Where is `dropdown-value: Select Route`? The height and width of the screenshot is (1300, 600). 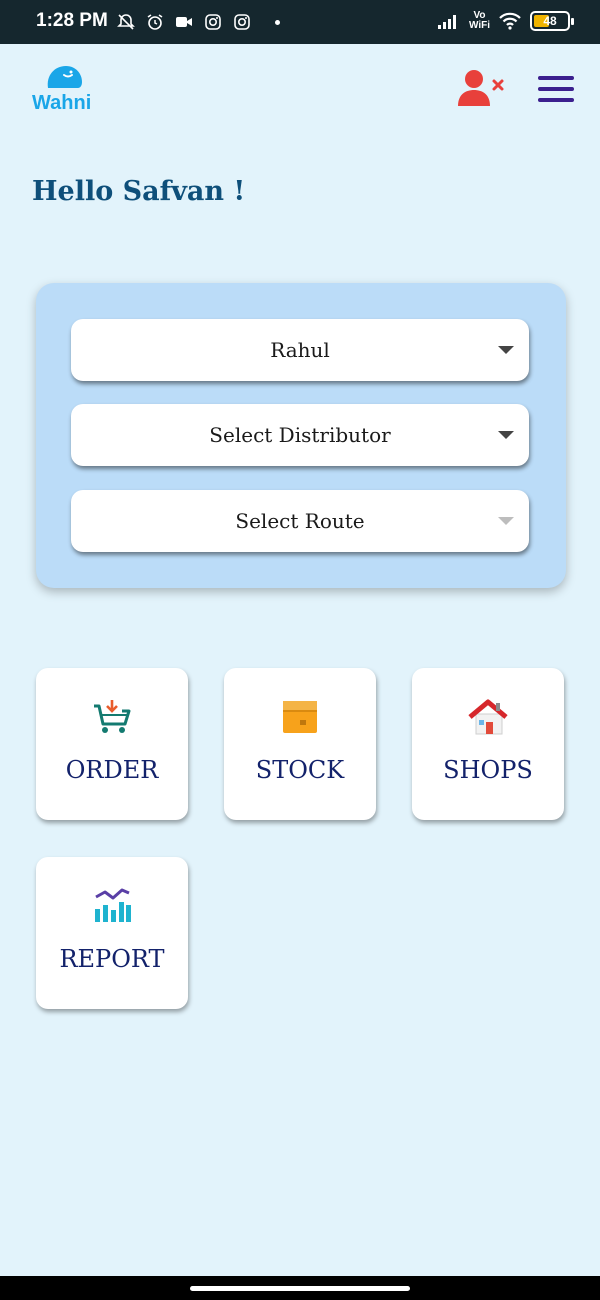 dropdown-value: Select Route is located at coordinates (300, 521).